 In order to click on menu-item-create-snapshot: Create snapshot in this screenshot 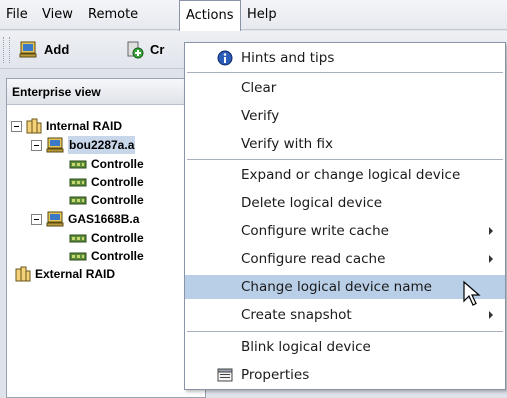, I will do `click(345, 315)`.